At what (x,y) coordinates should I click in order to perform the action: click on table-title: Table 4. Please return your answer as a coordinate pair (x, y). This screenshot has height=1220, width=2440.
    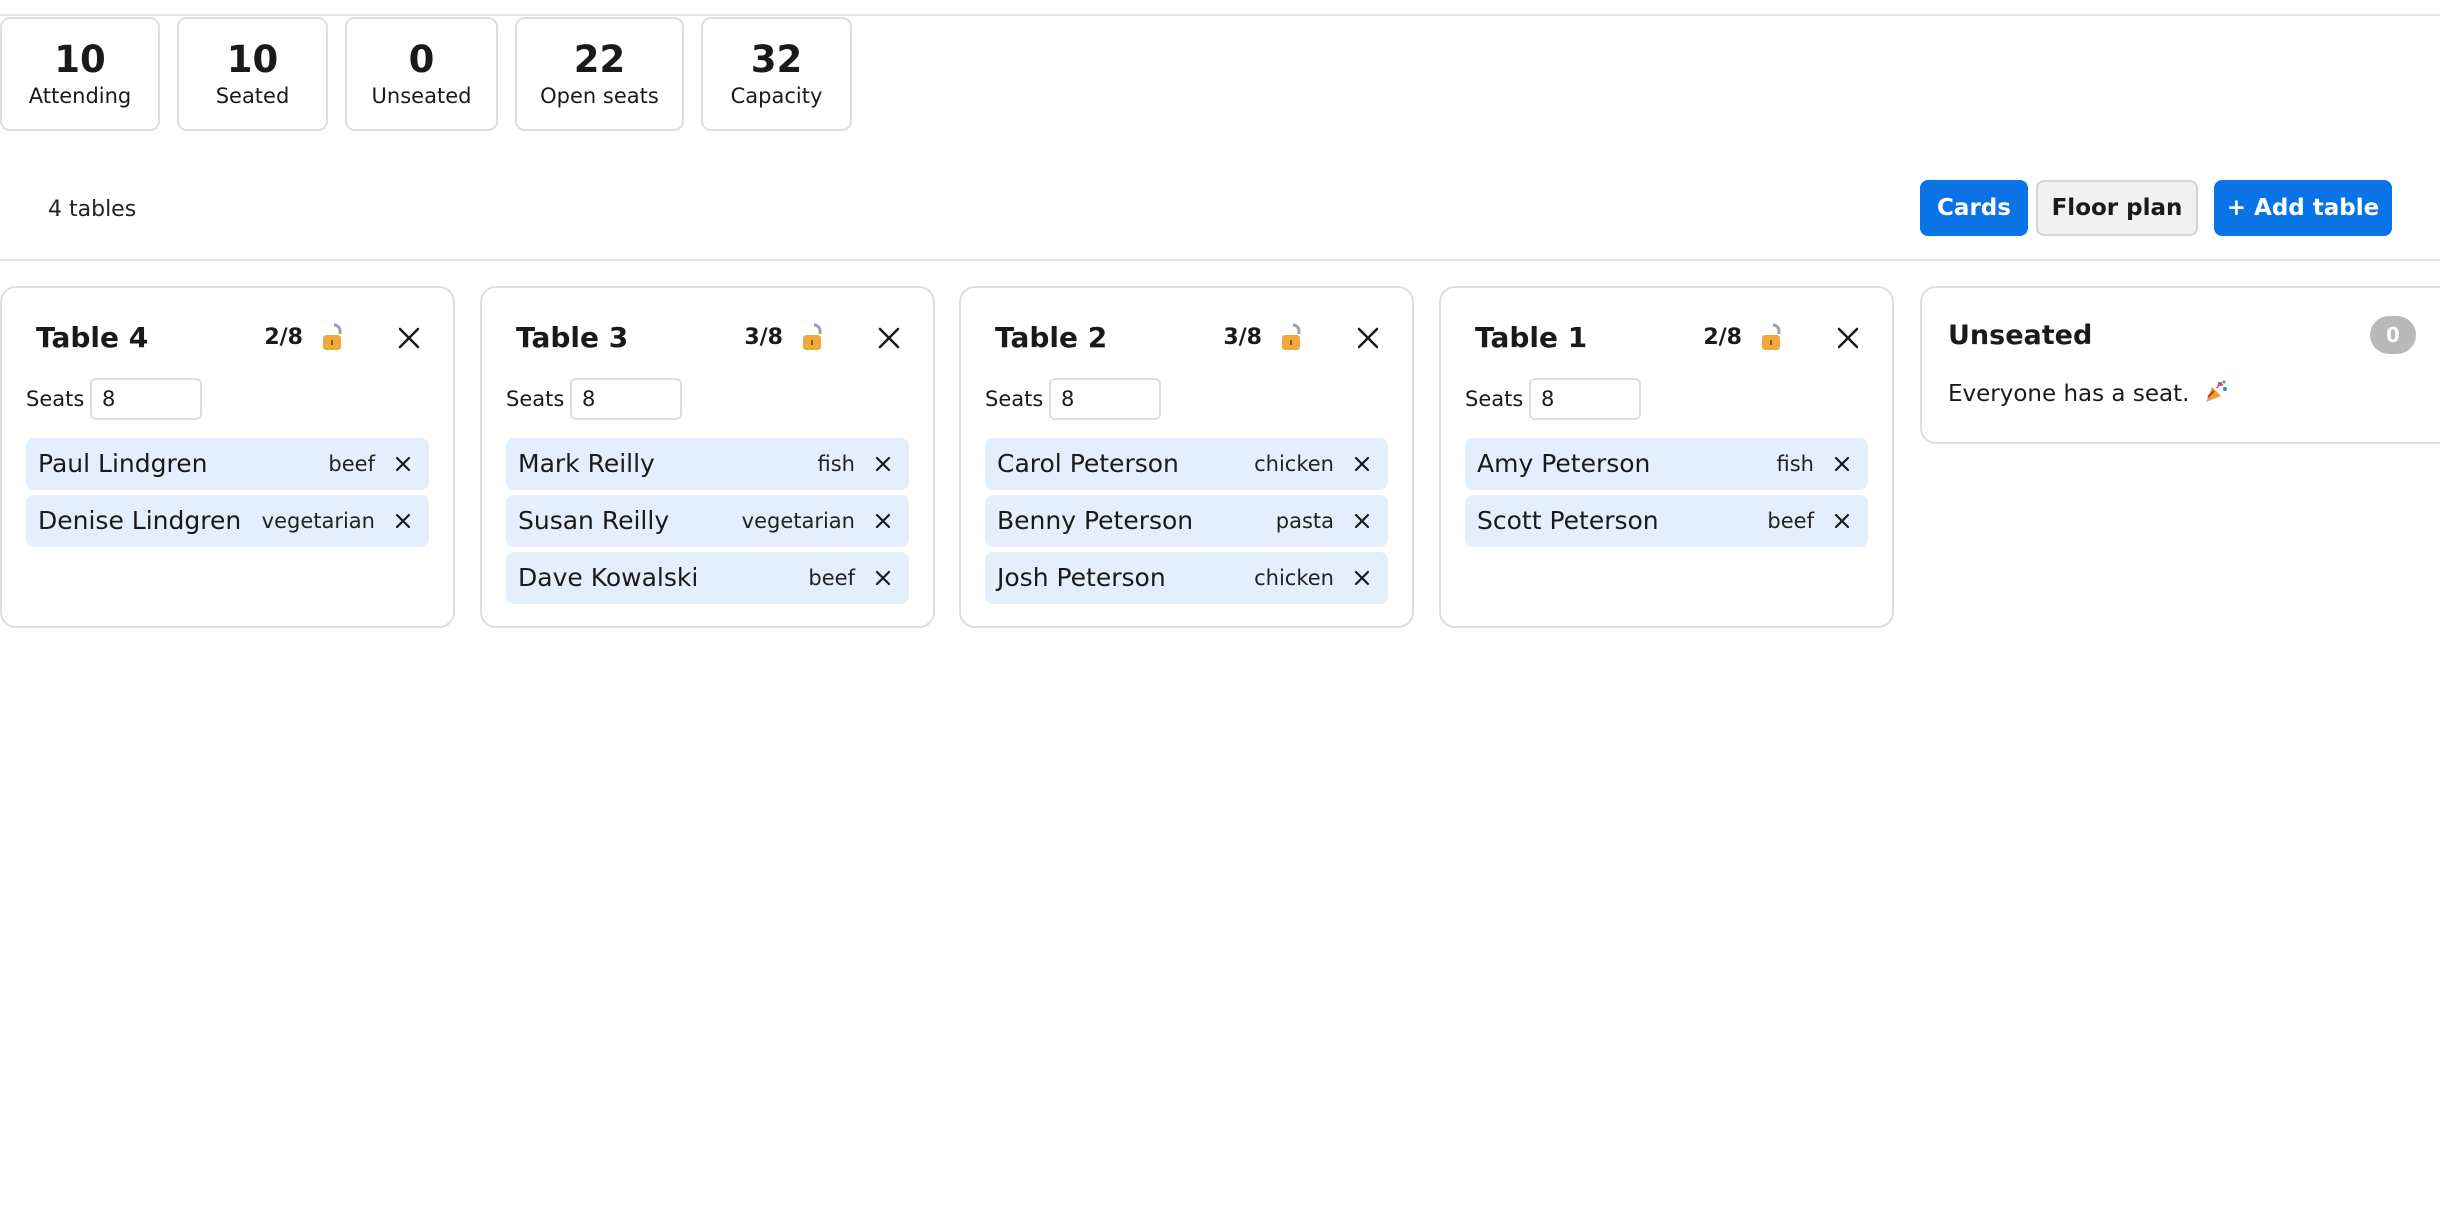
    Looking at the image, I should click on (92, 337).